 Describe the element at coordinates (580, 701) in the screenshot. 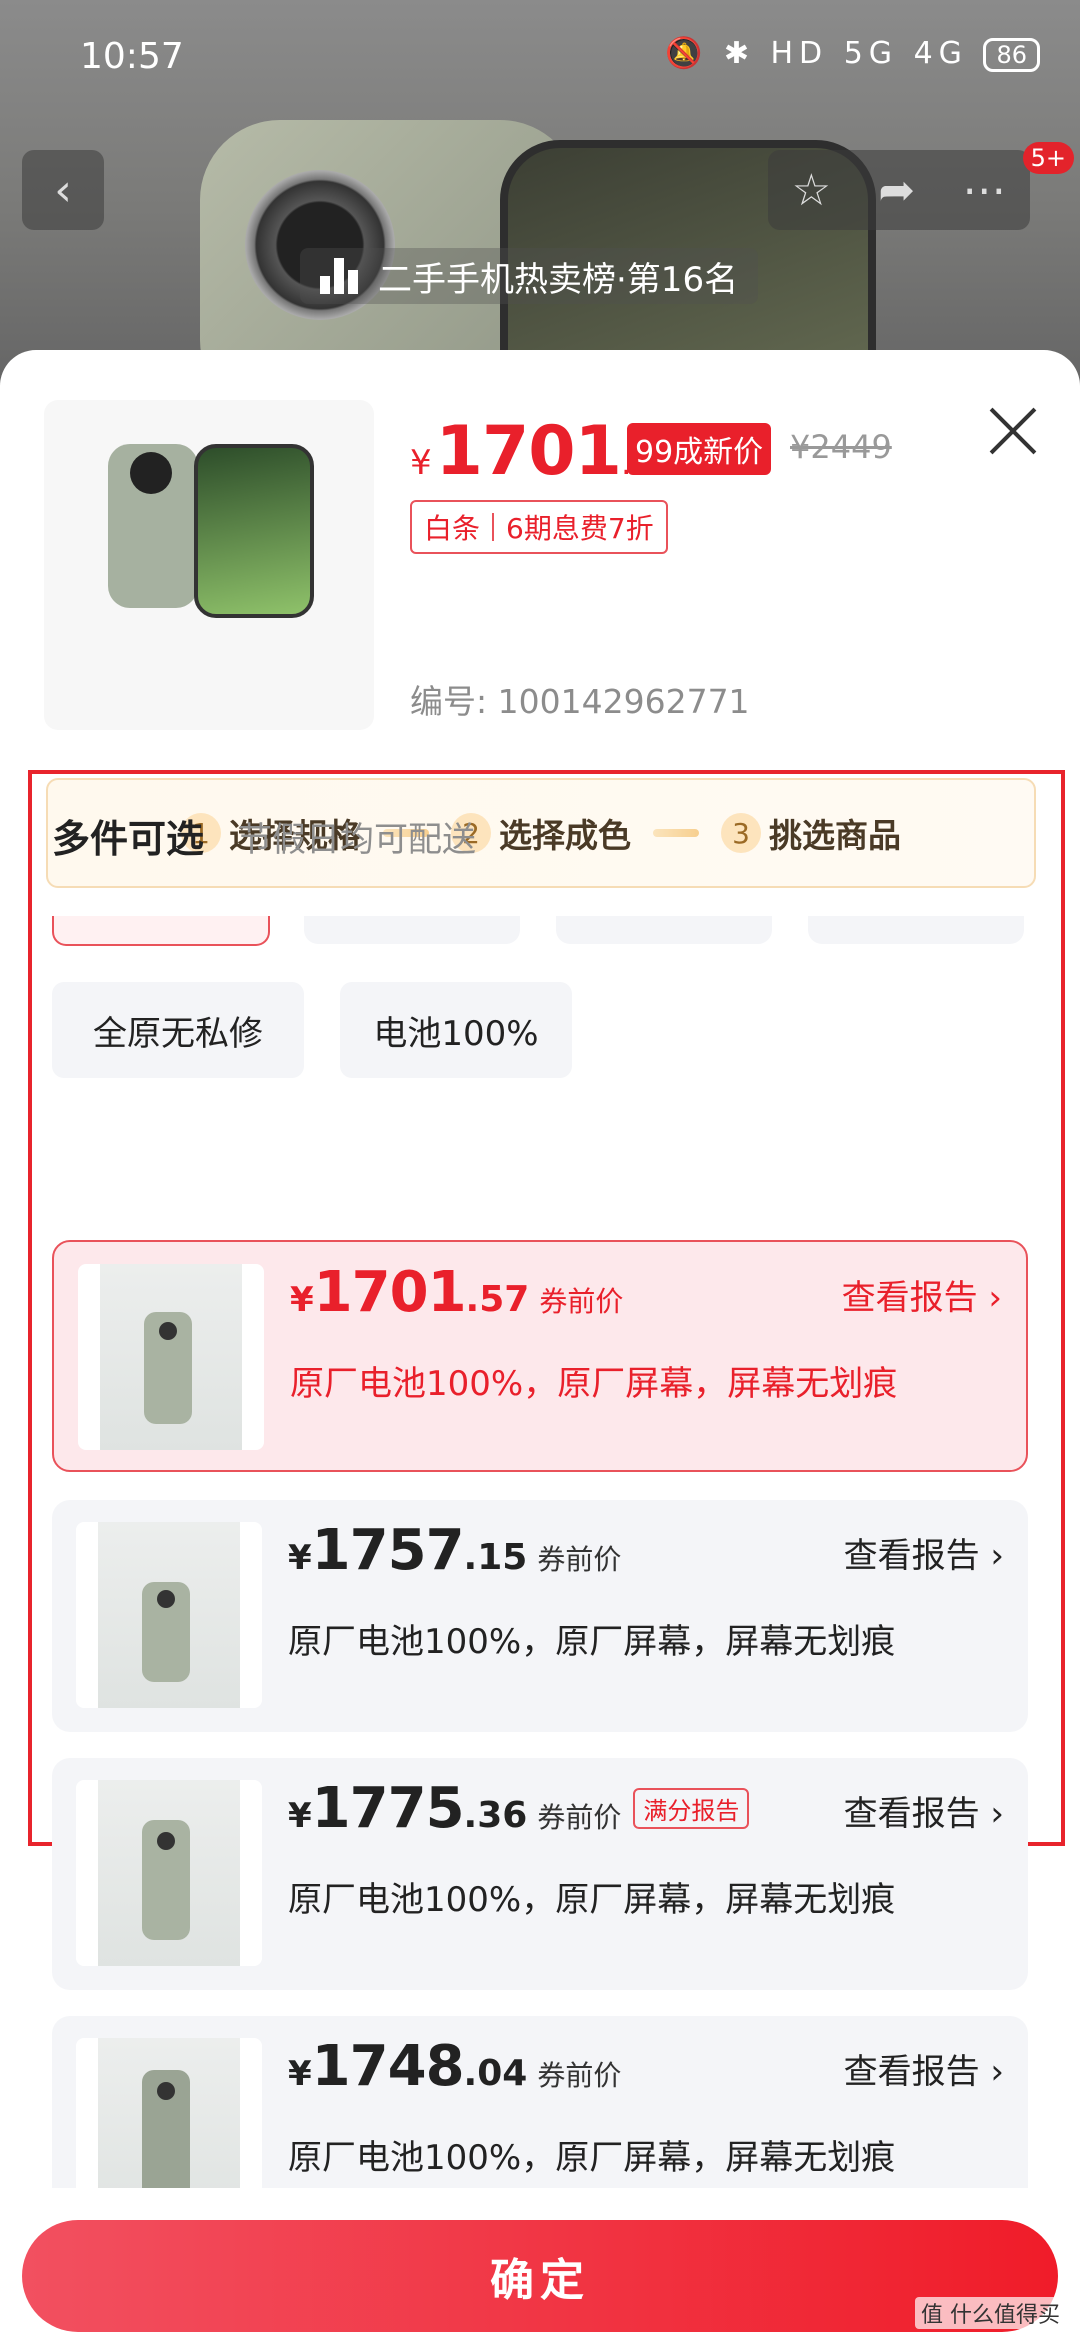

I see `product-serial: 编号: 100142962771` at that location.